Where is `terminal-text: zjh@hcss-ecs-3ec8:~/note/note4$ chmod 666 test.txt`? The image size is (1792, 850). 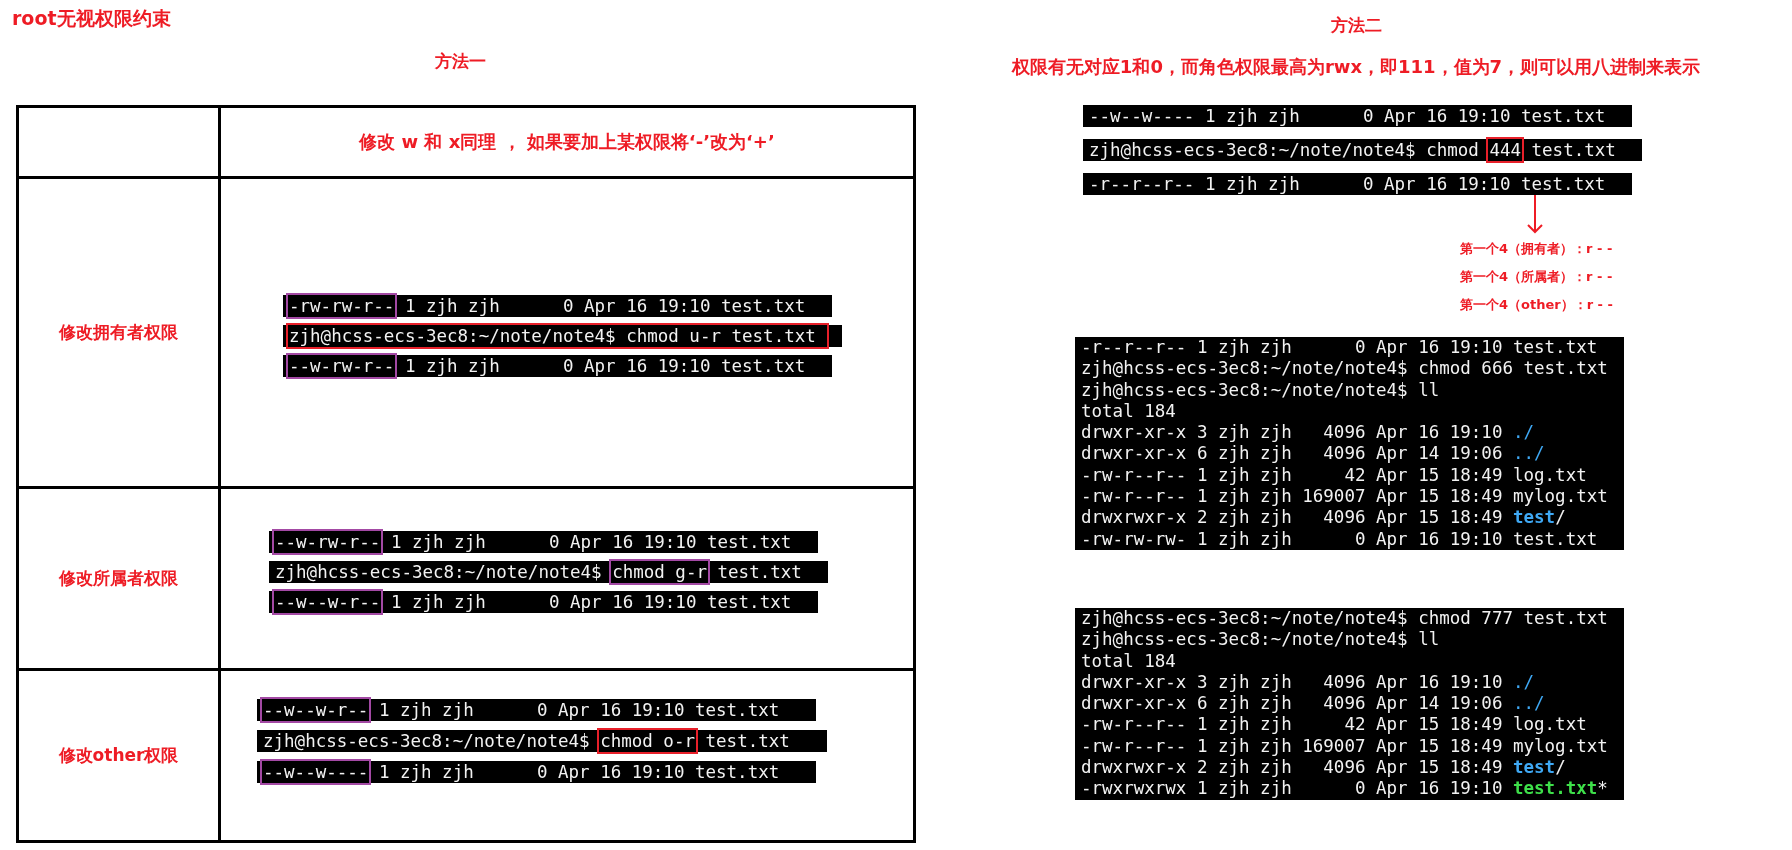 terminal-text: zjh@hcss-ecs-3ec8:~/note/note4$ chmod 666 test.txt is located at coordinates (1344, 368).